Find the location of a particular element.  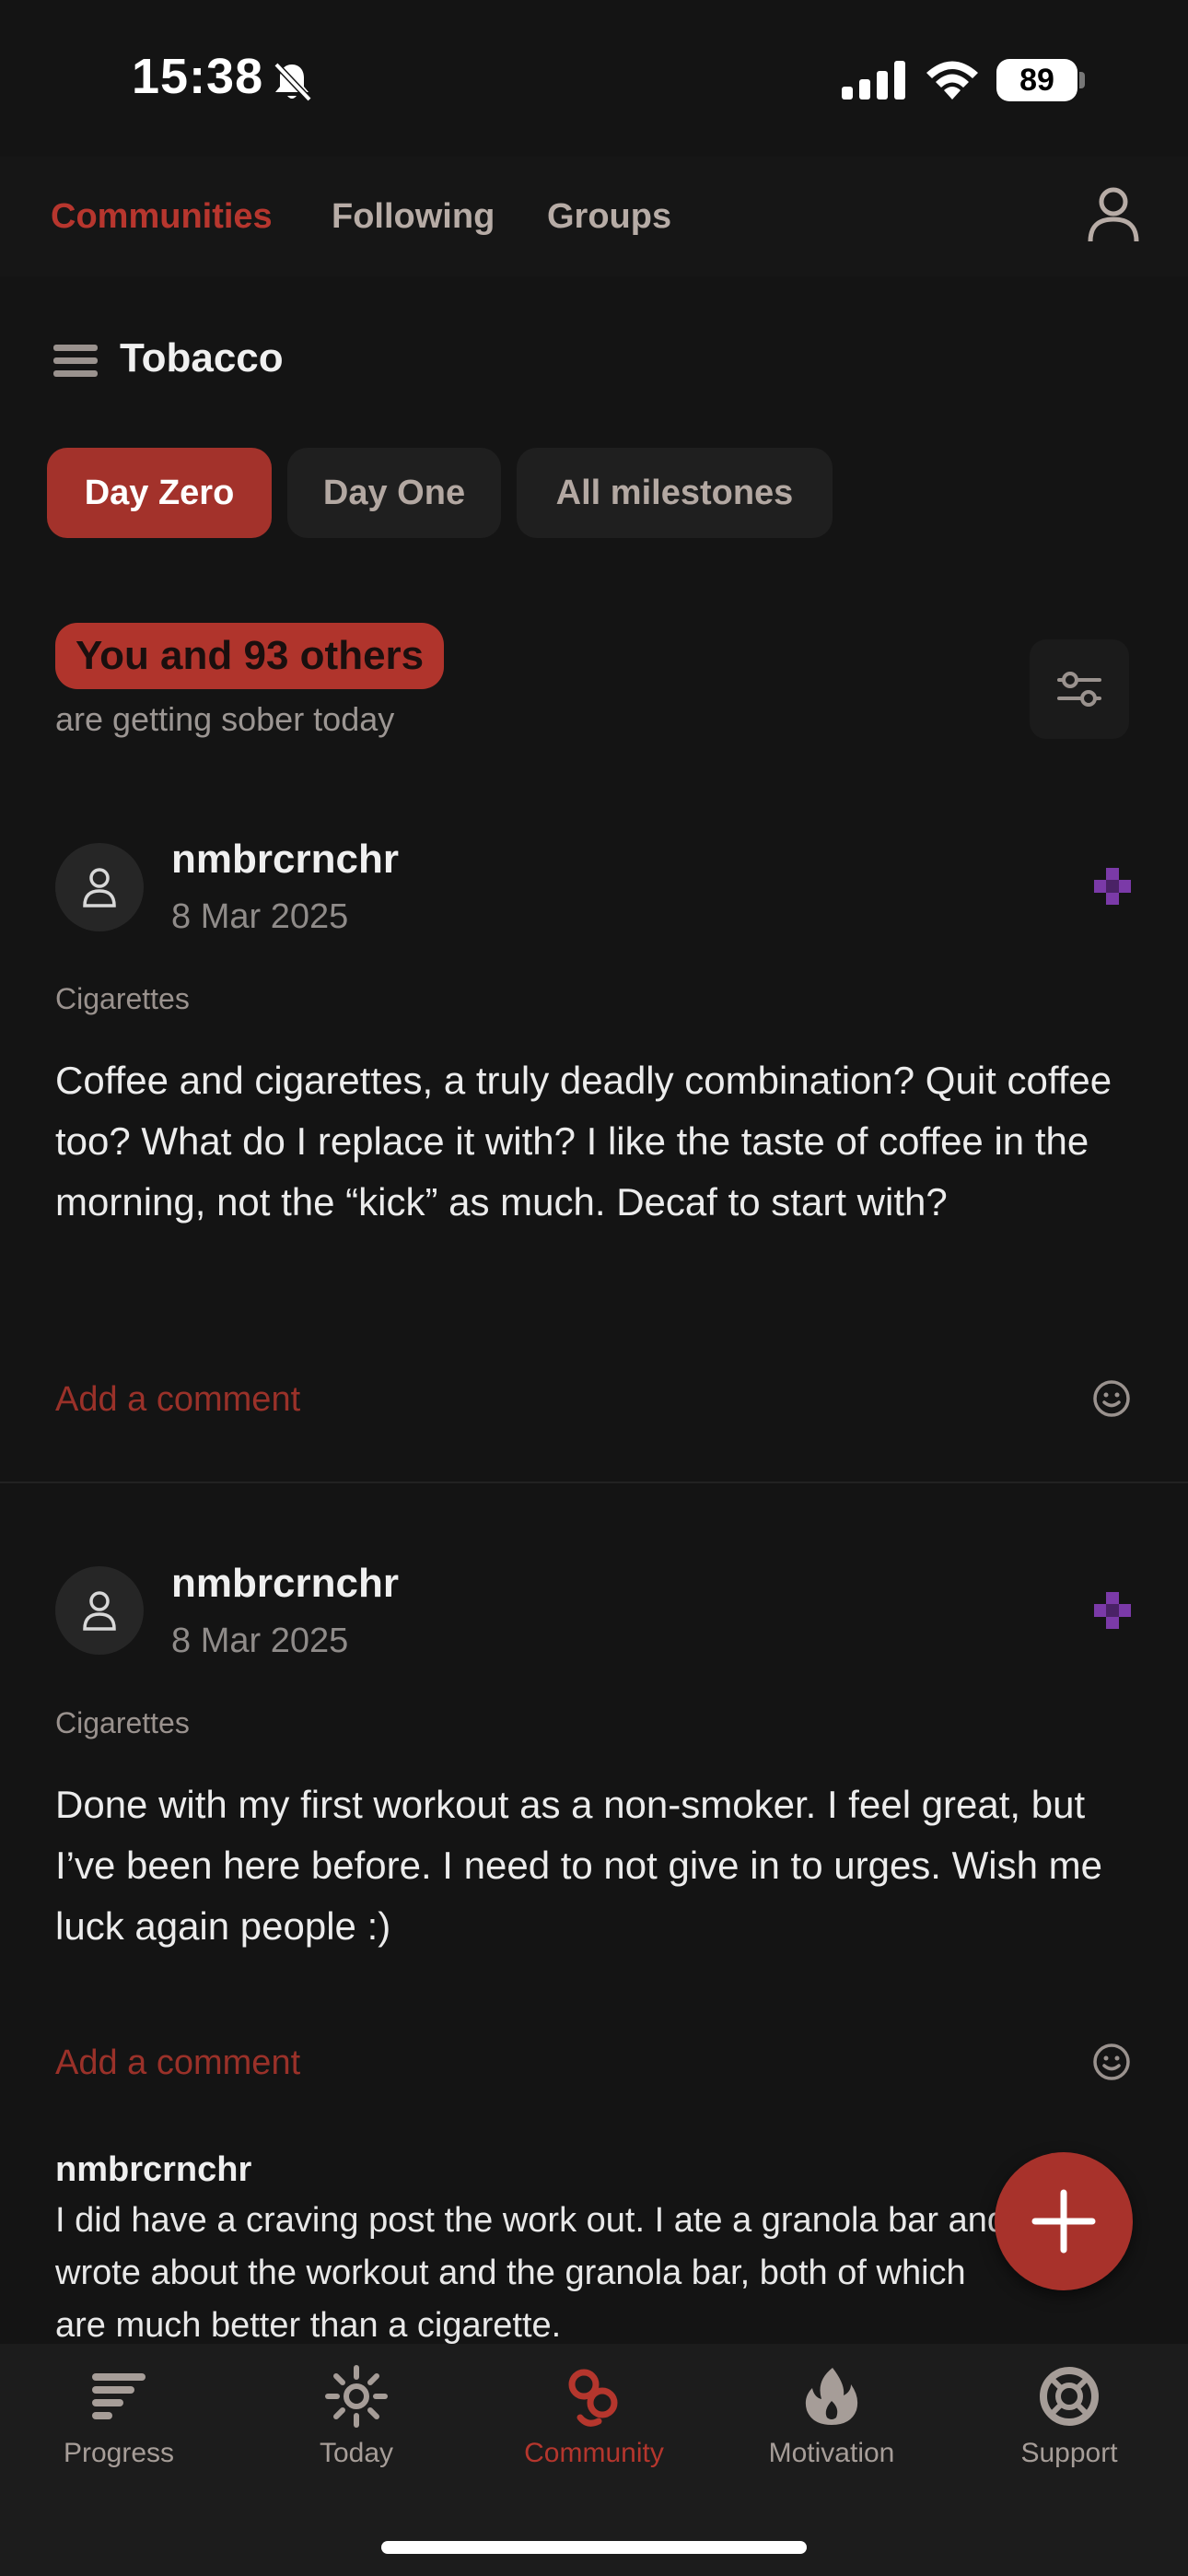

battery-level: 89 is located at coordinates (1036, 80).